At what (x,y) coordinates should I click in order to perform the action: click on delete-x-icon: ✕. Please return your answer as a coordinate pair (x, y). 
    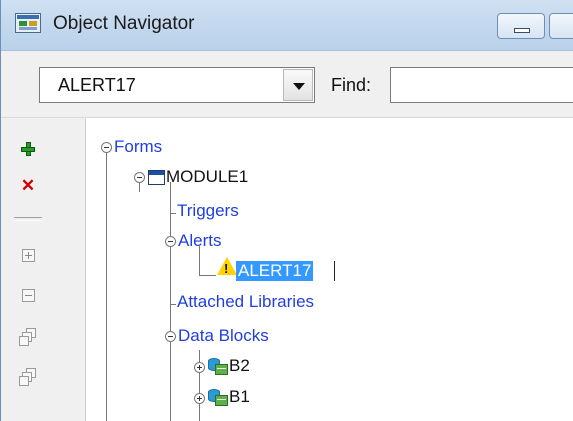
    Looking at the image, I should click on (28, 185).